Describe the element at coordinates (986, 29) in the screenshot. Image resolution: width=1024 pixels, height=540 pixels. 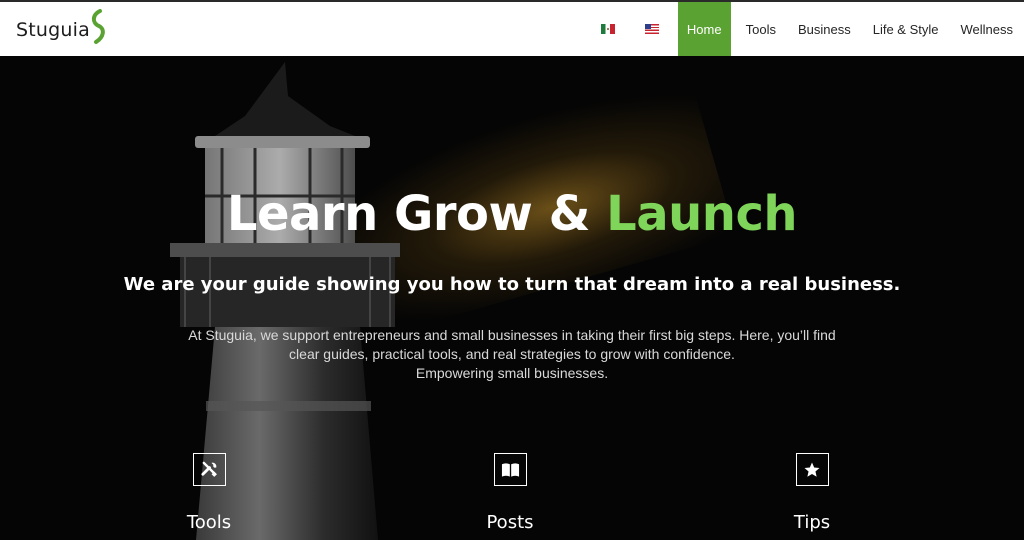
I see `nav-wellness: Wellness` at that location.